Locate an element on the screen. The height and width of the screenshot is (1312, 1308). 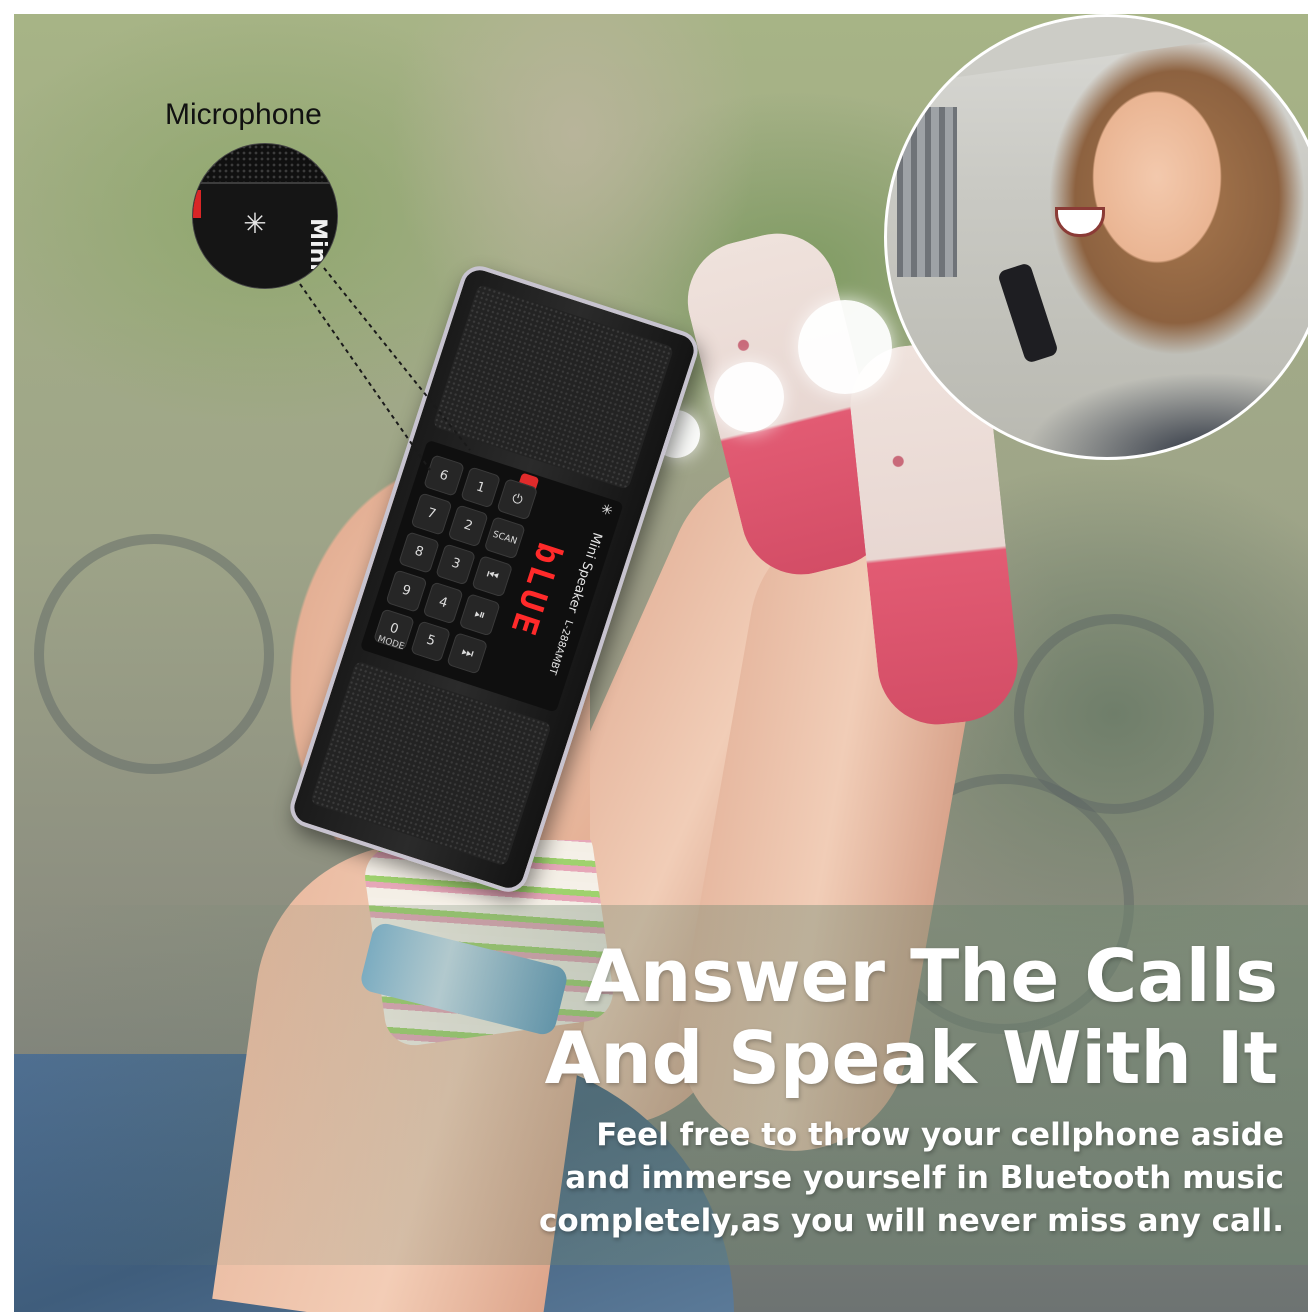
inset-window is located at coordinates (927, 192).